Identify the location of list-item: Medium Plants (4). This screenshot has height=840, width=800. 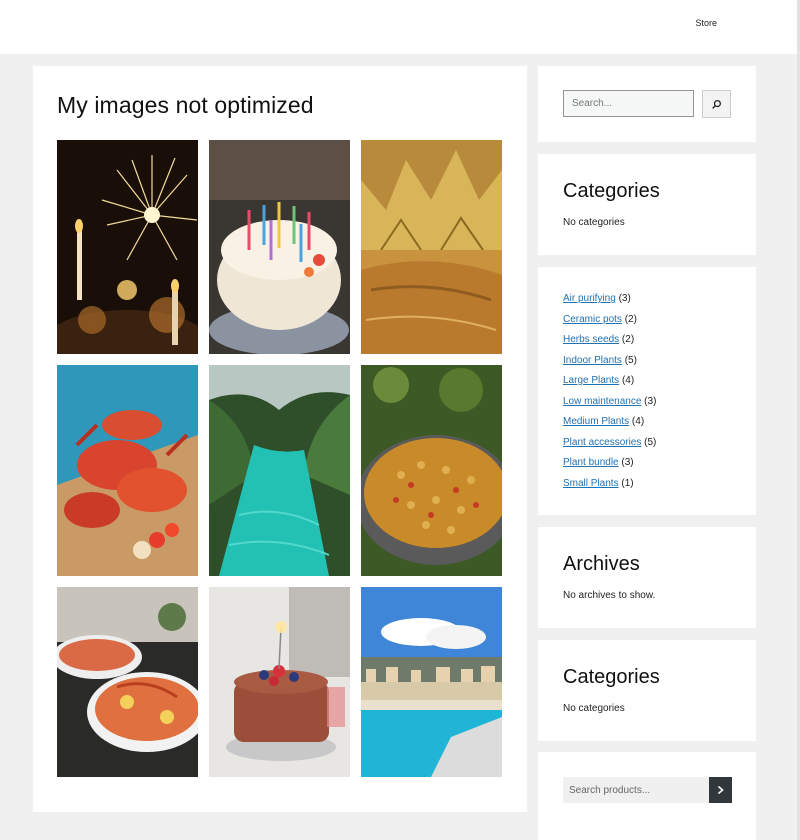
(609, 425).